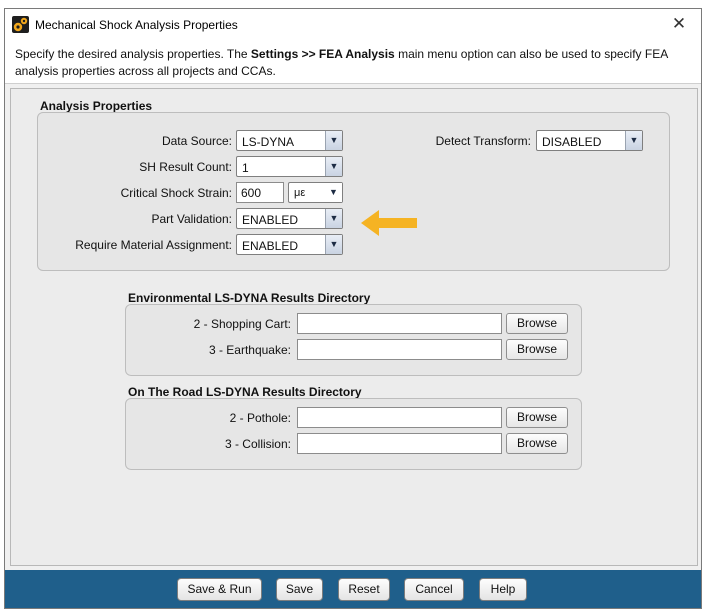 This screenshot has width=706, height=613. Describe the element at coordinates (196, 141) in the screenshot. I see `data-source-label: Data Source:` at that location.